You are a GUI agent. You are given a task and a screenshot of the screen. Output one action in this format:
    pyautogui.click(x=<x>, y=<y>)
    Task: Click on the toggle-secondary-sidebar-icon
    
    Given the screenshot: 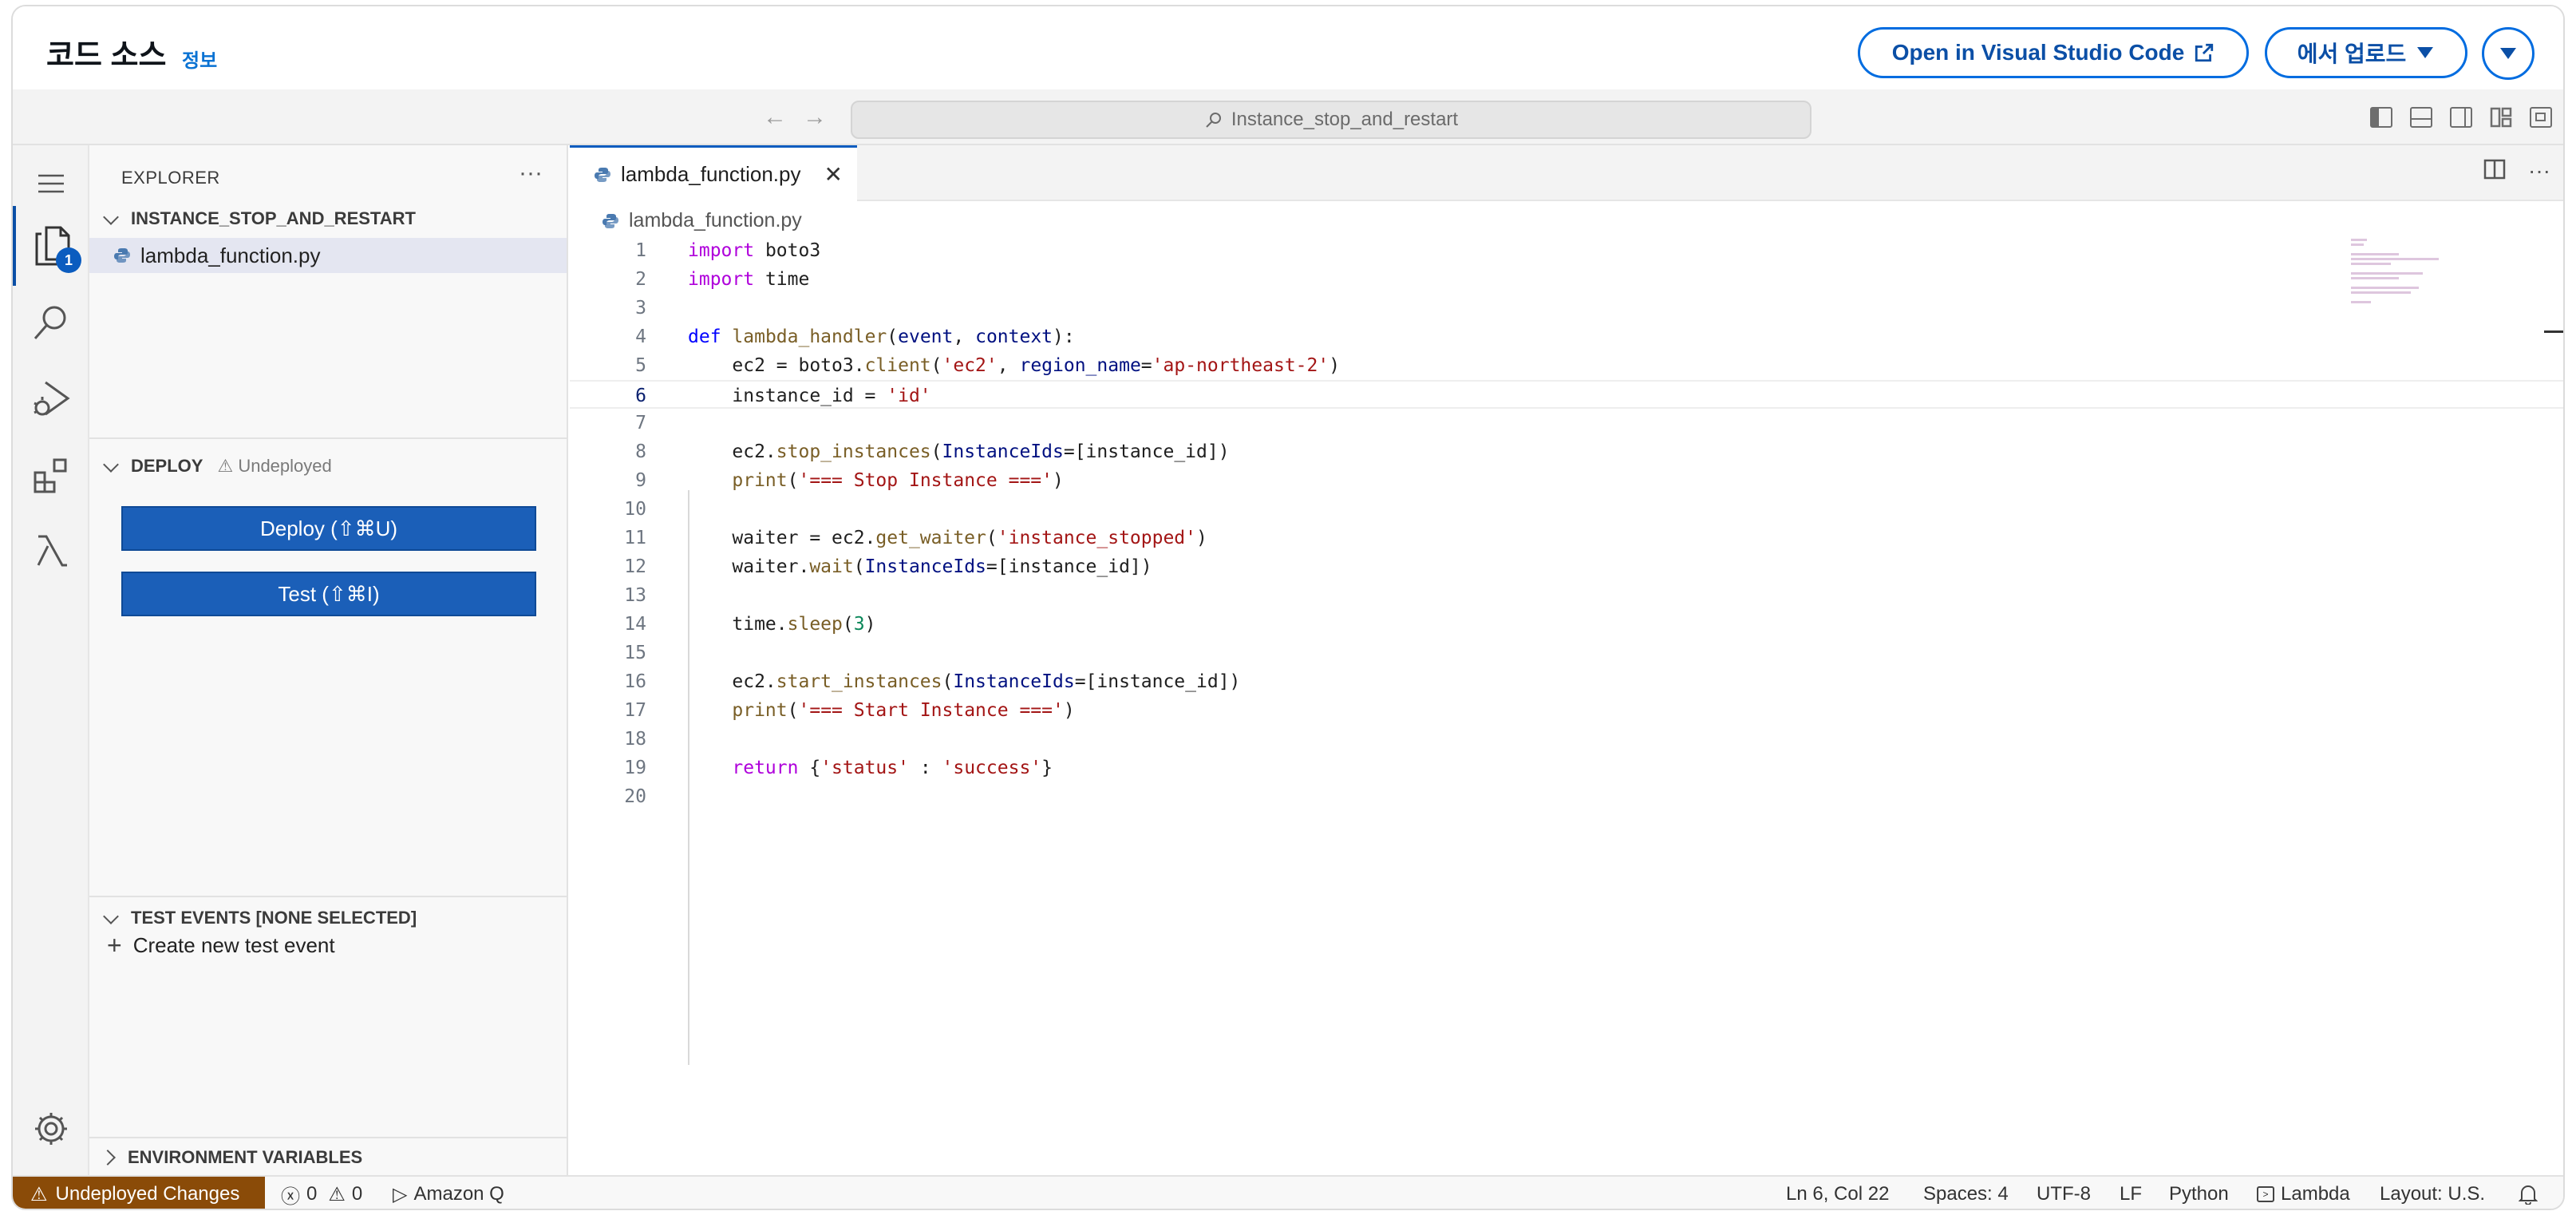 What is the action you would take?
    pyautogui.click(x=2461, y=117)
    